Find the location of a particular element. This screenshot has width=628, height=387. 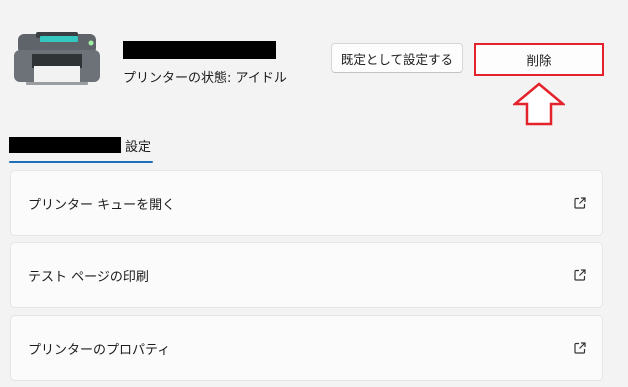

printer-icon is located at coordinates (57, 58).